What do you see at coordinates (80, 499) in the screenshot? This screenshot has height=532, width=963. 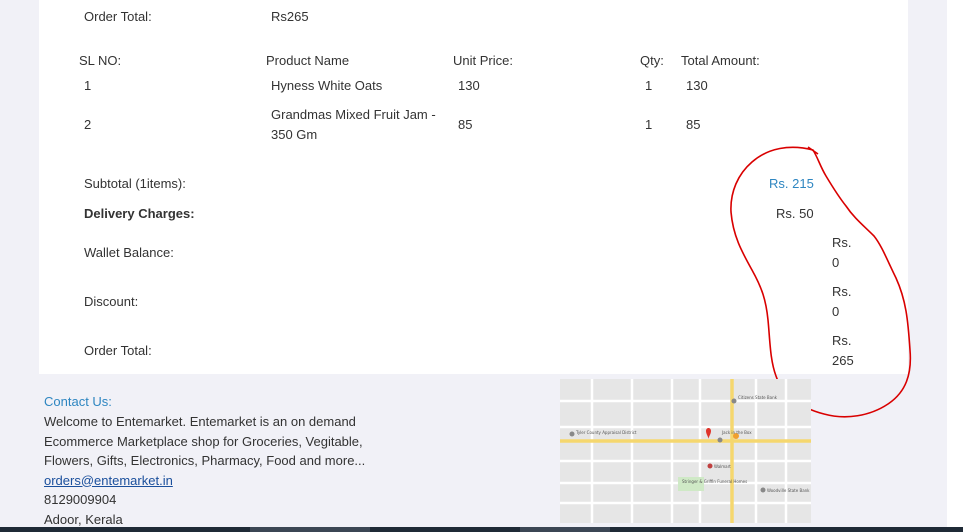 I see `contact-phone: 8129009904` at bounding box center [80, 499].